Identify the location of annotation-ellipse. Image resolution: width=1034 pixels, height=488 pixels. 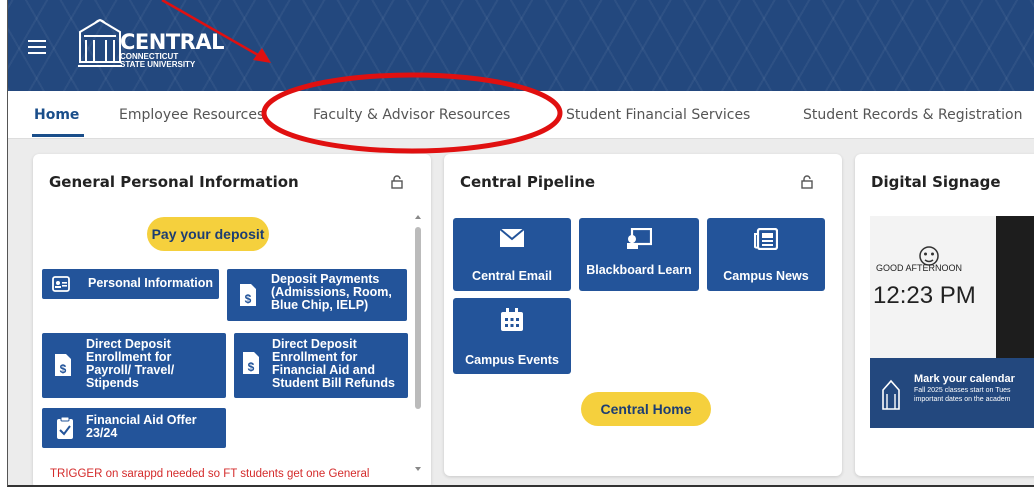
(412, 113).